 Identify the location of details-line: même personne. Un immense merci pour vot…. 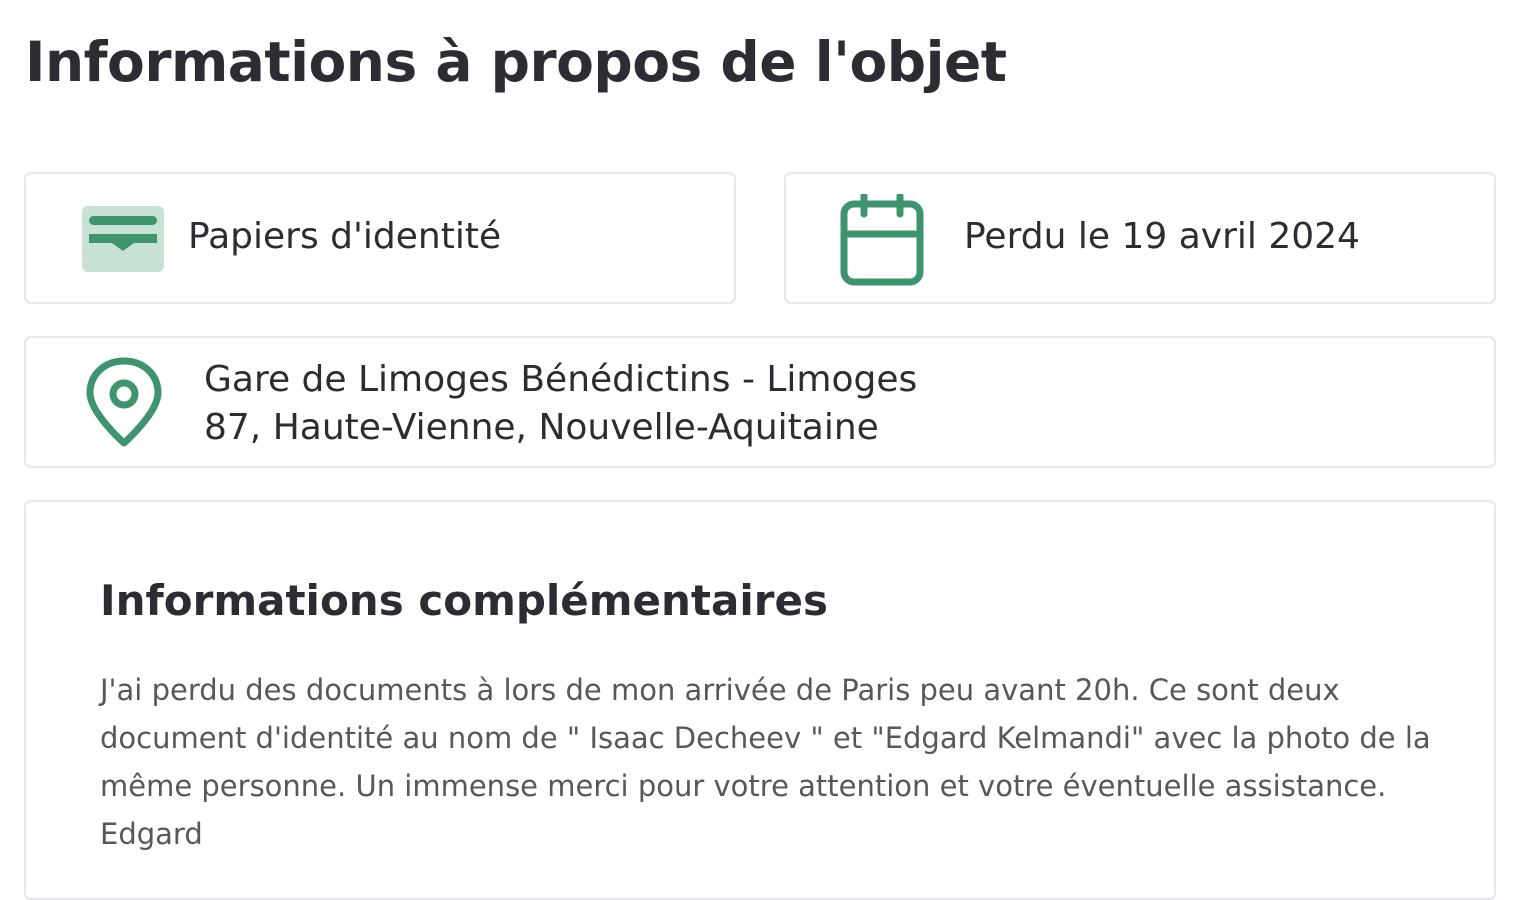
(743, 786).